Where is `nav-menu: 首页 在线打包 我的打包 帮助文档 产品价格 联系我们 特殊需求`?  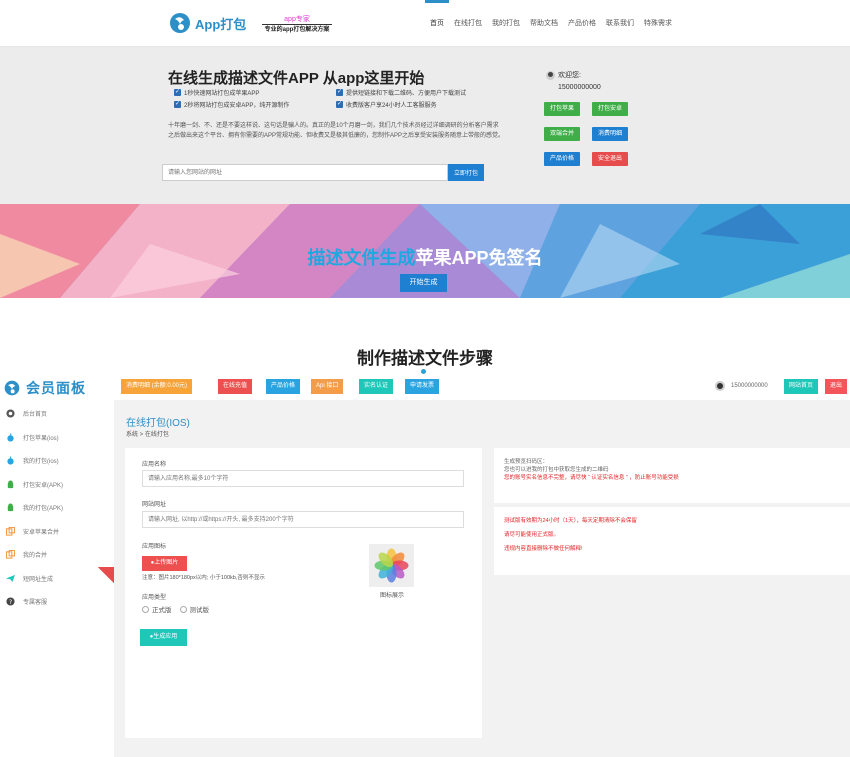 nav-menu: 首页 在线打包 我的打包 帮助文档 产品价格 联系我们 特殊需求 is located at coordinates (551, 23).